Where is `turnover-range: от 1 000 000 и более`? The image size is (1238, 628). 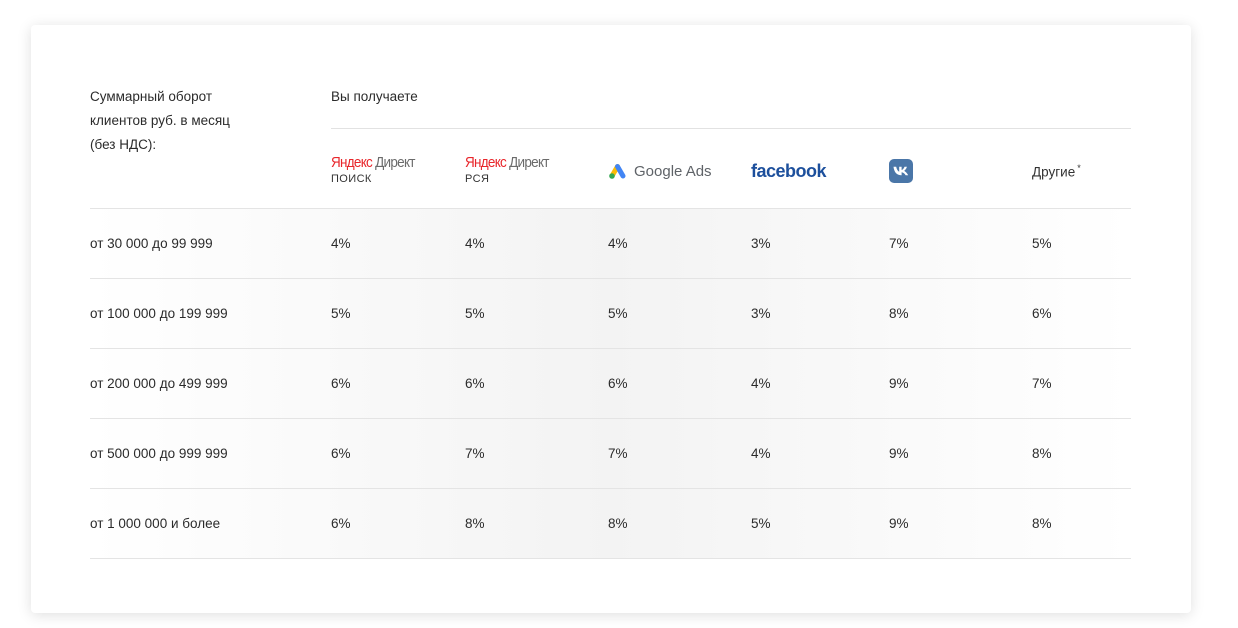
turnover-range: от 1 000 000 и более is located at coordinates (155, 523).